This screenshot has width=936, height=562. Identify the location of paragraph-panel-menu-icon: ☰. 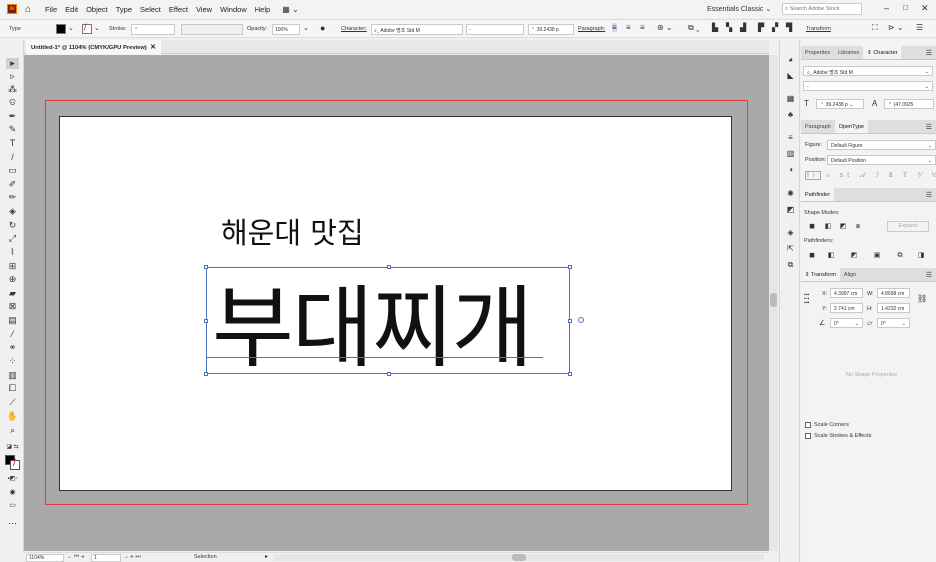
(929, 126).